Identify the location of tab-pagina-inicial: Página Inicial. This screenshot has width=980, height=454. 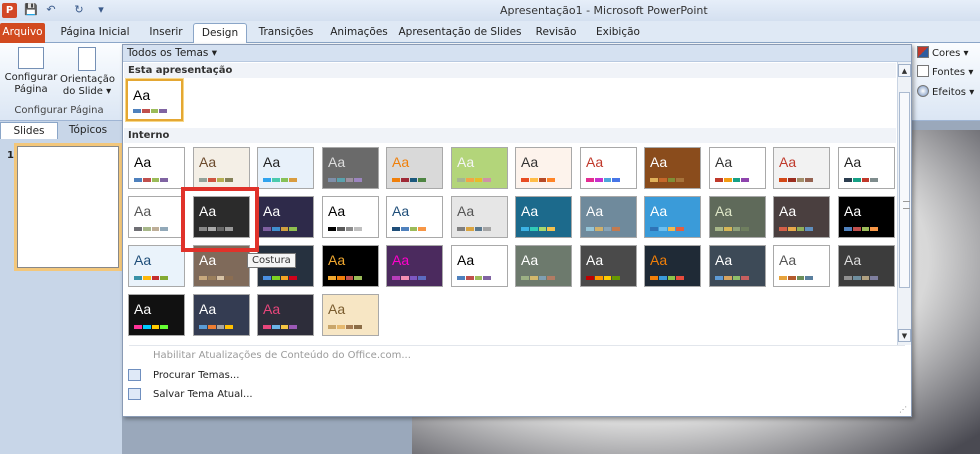
(95, 33).